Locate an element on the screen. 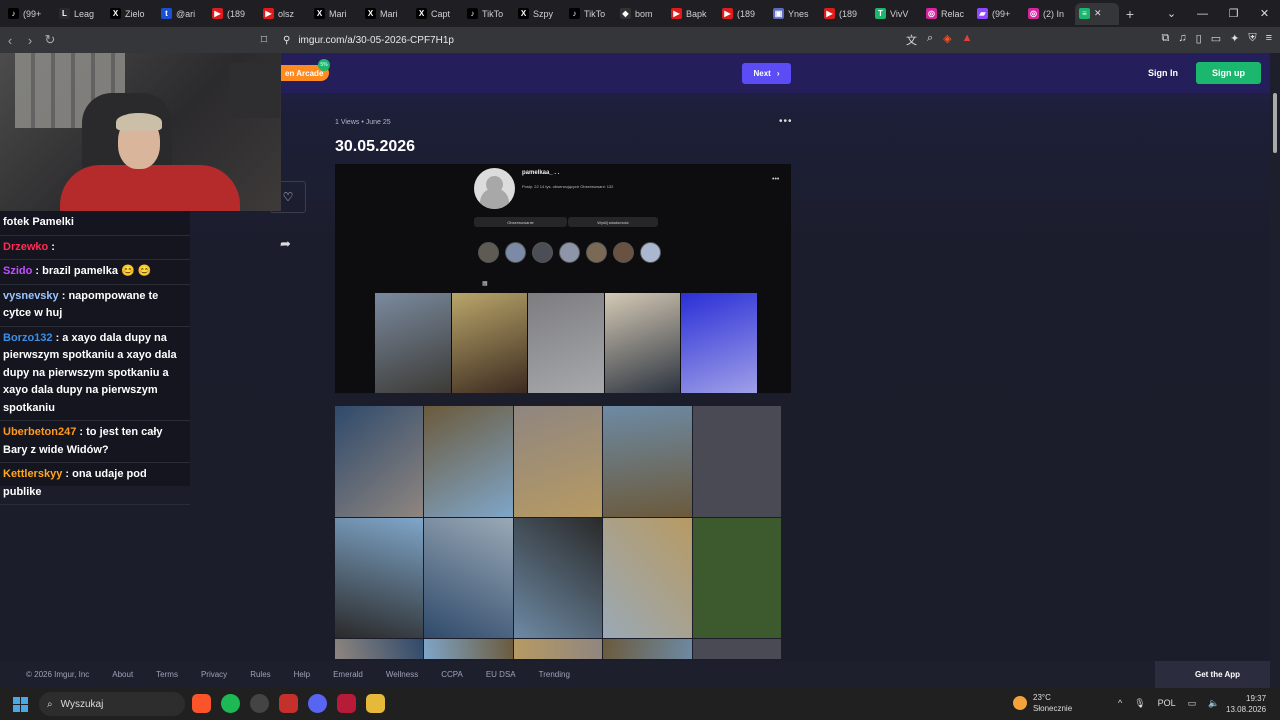  more-options-icon: ••• is located at coordinates (786, 121).